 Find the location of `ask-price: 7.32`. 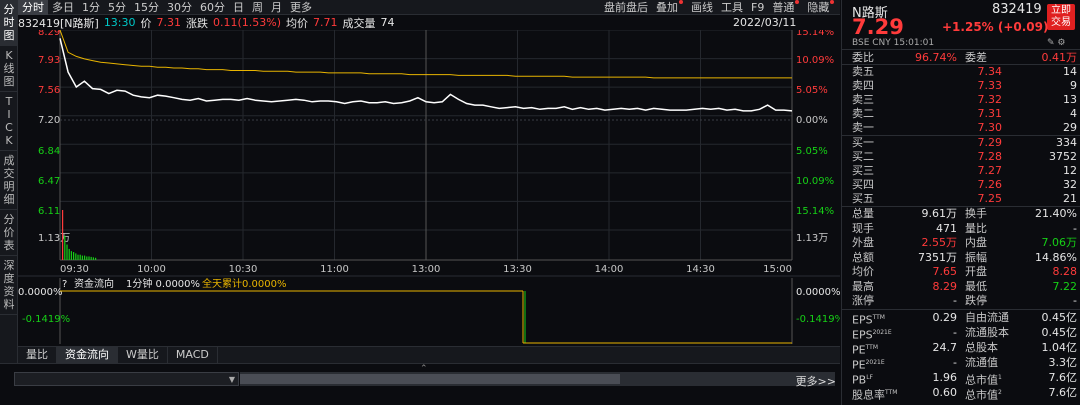

ask-price: 7.32 is located at coordinates (990, 99).